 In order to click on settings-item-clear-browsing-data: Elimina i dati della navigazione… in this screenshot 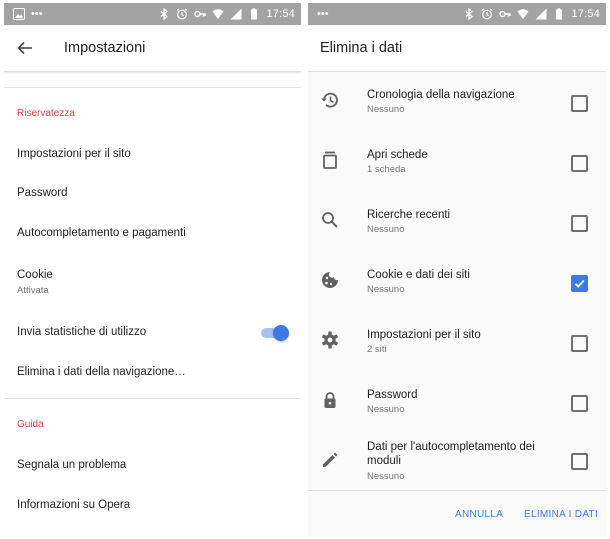, I will do `click(152, 374)`.